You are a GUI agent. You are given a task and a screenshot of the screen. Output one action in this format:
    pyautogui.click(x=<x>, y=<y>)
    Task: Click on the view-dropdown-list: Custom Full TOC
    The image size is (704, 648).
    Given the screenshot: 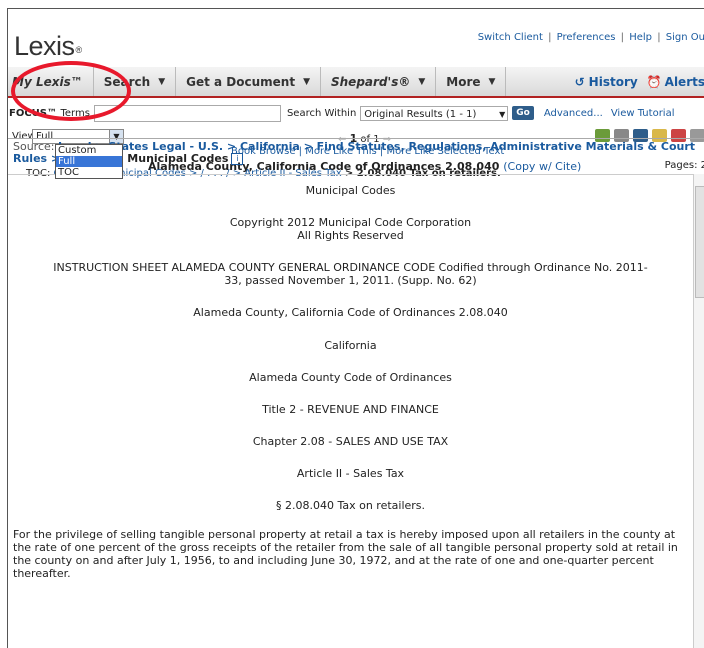 What is the action you would take?
    pyautogui.click(x=89, y=161)
    